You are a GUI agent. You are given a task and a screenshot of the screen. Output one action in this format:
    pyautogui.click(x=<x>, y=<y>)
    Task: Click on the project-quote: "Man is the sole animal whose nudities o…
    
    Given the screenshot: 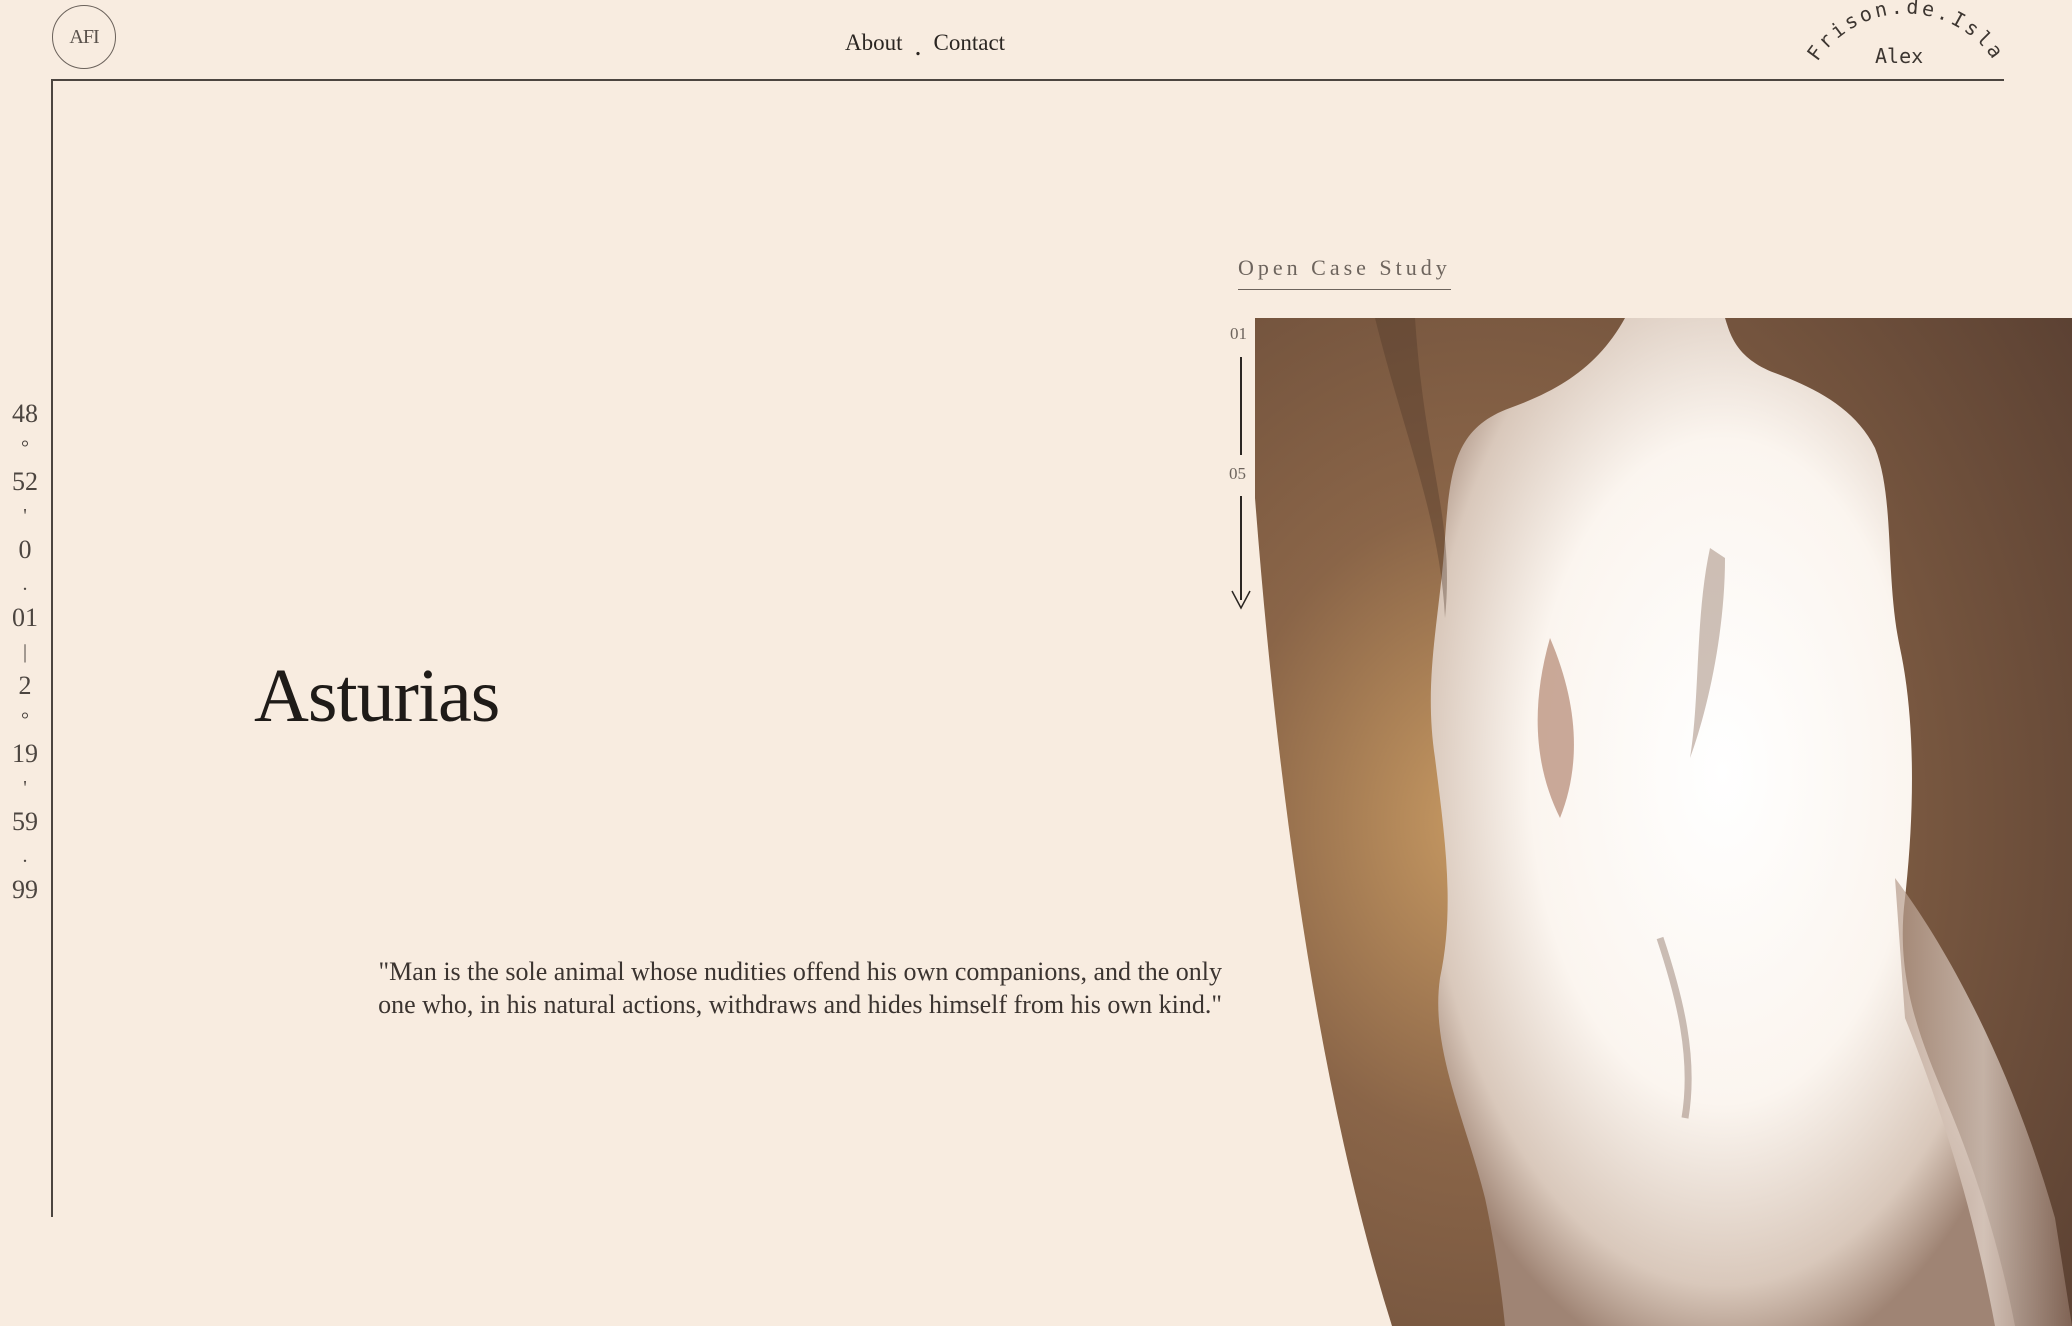 What is the action you would take?
    pyautogui.click(x=721, y=988)
    